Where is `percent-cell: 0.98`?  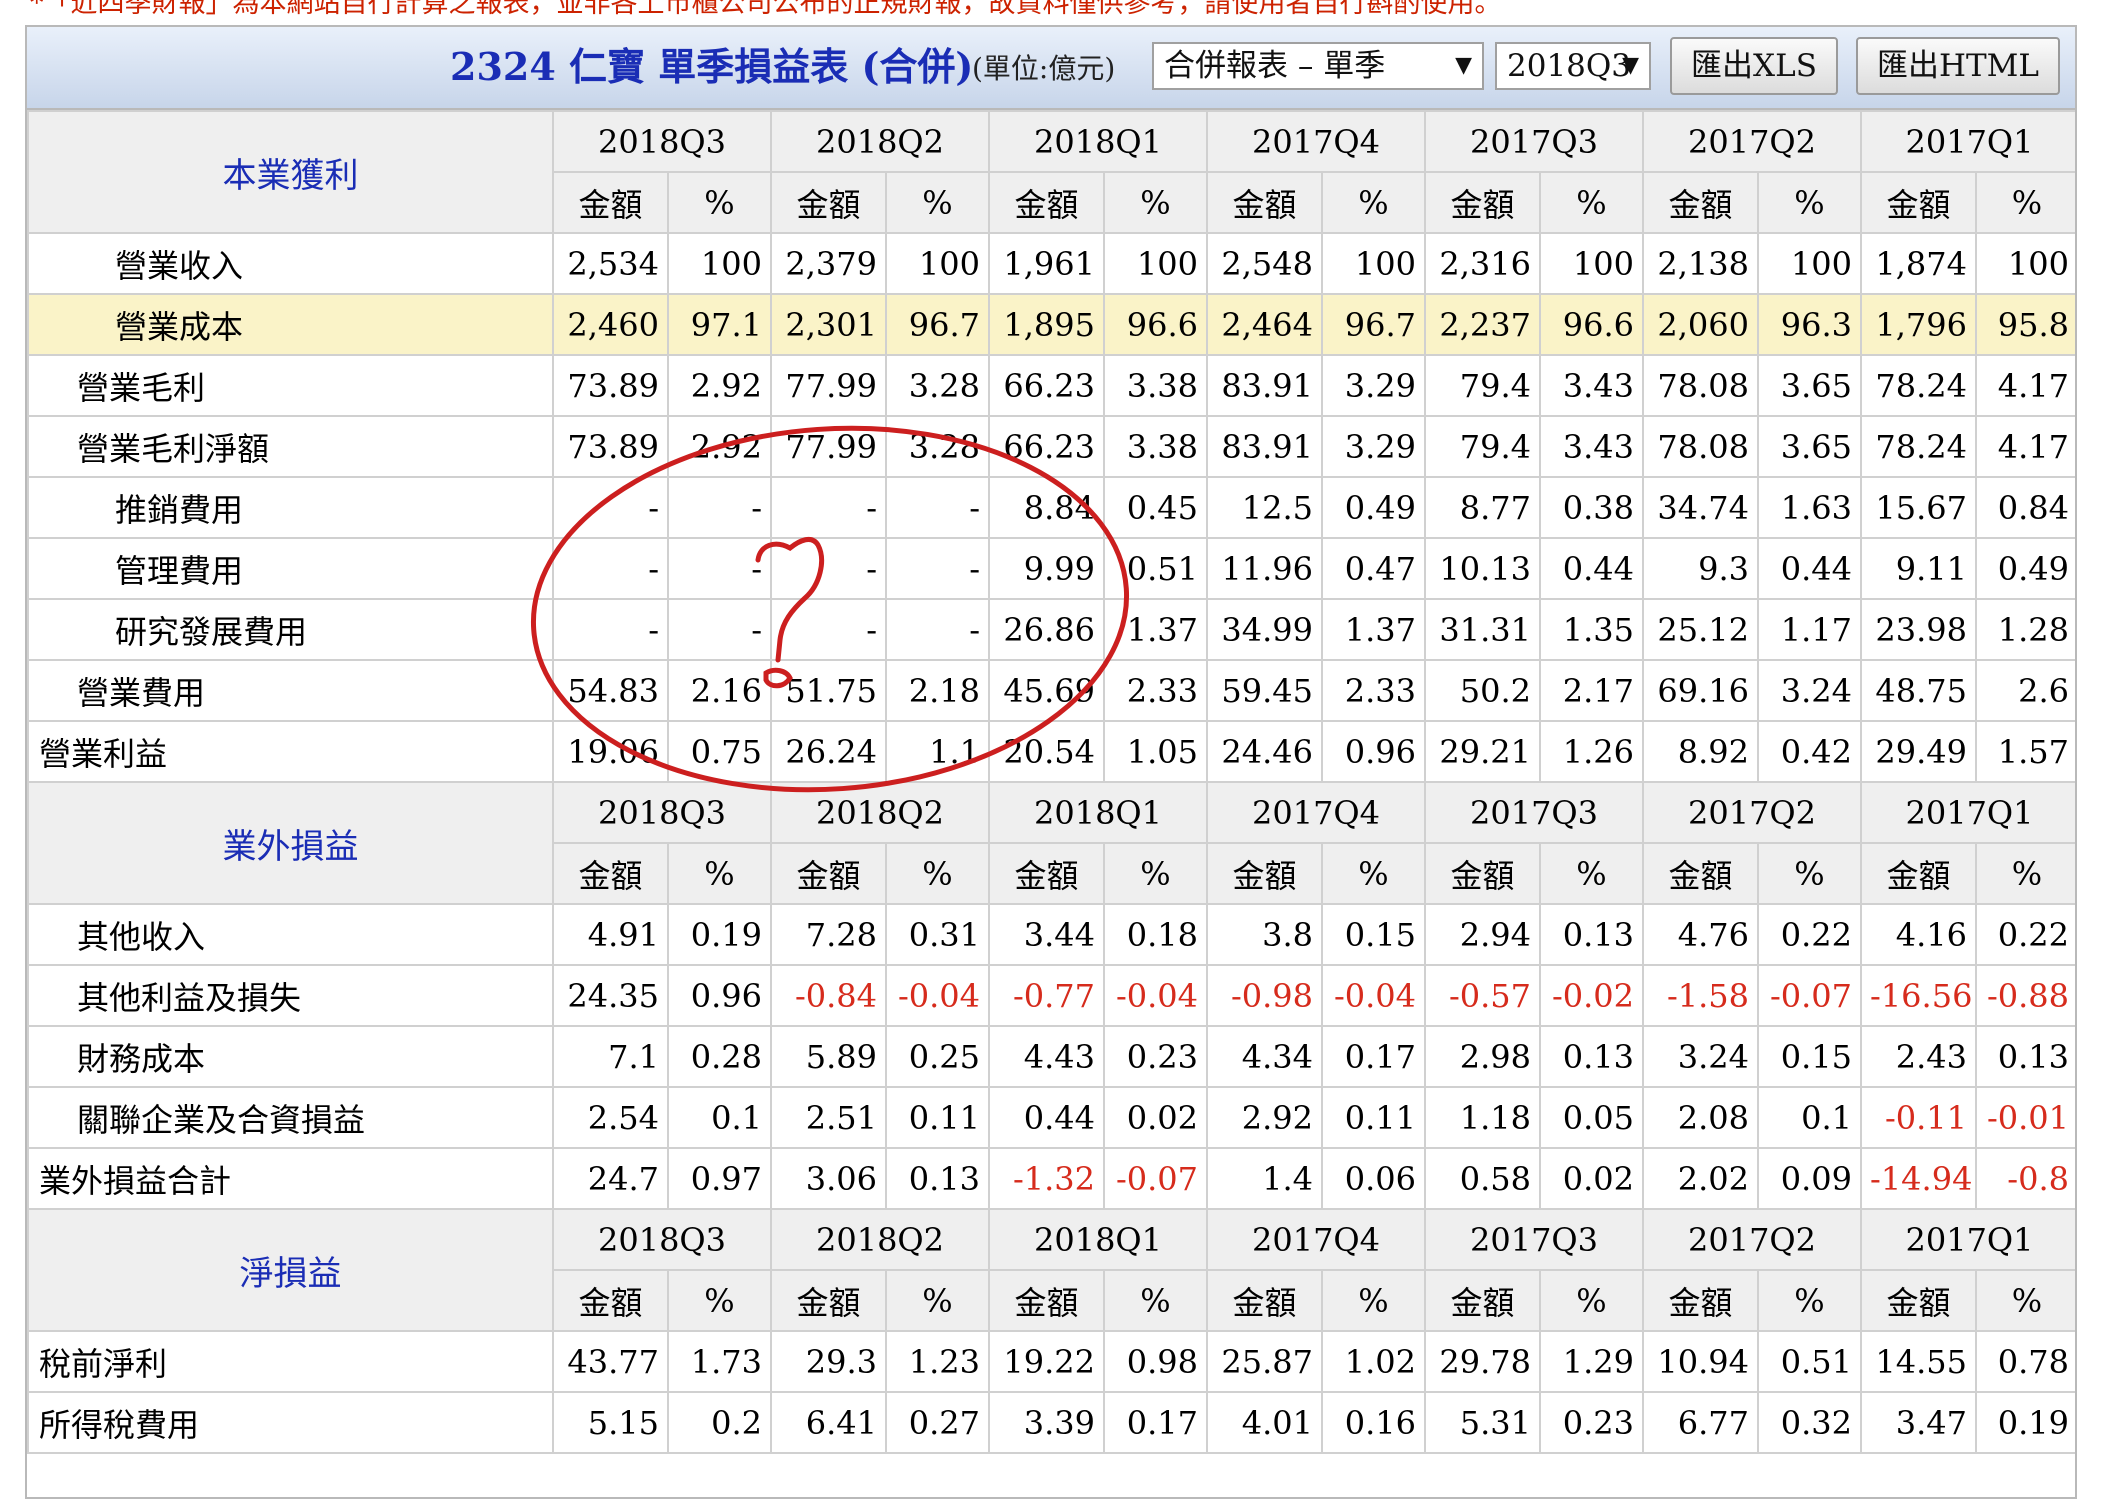
percent-cell: 0.98 is located at coordinates (1155, 1361).